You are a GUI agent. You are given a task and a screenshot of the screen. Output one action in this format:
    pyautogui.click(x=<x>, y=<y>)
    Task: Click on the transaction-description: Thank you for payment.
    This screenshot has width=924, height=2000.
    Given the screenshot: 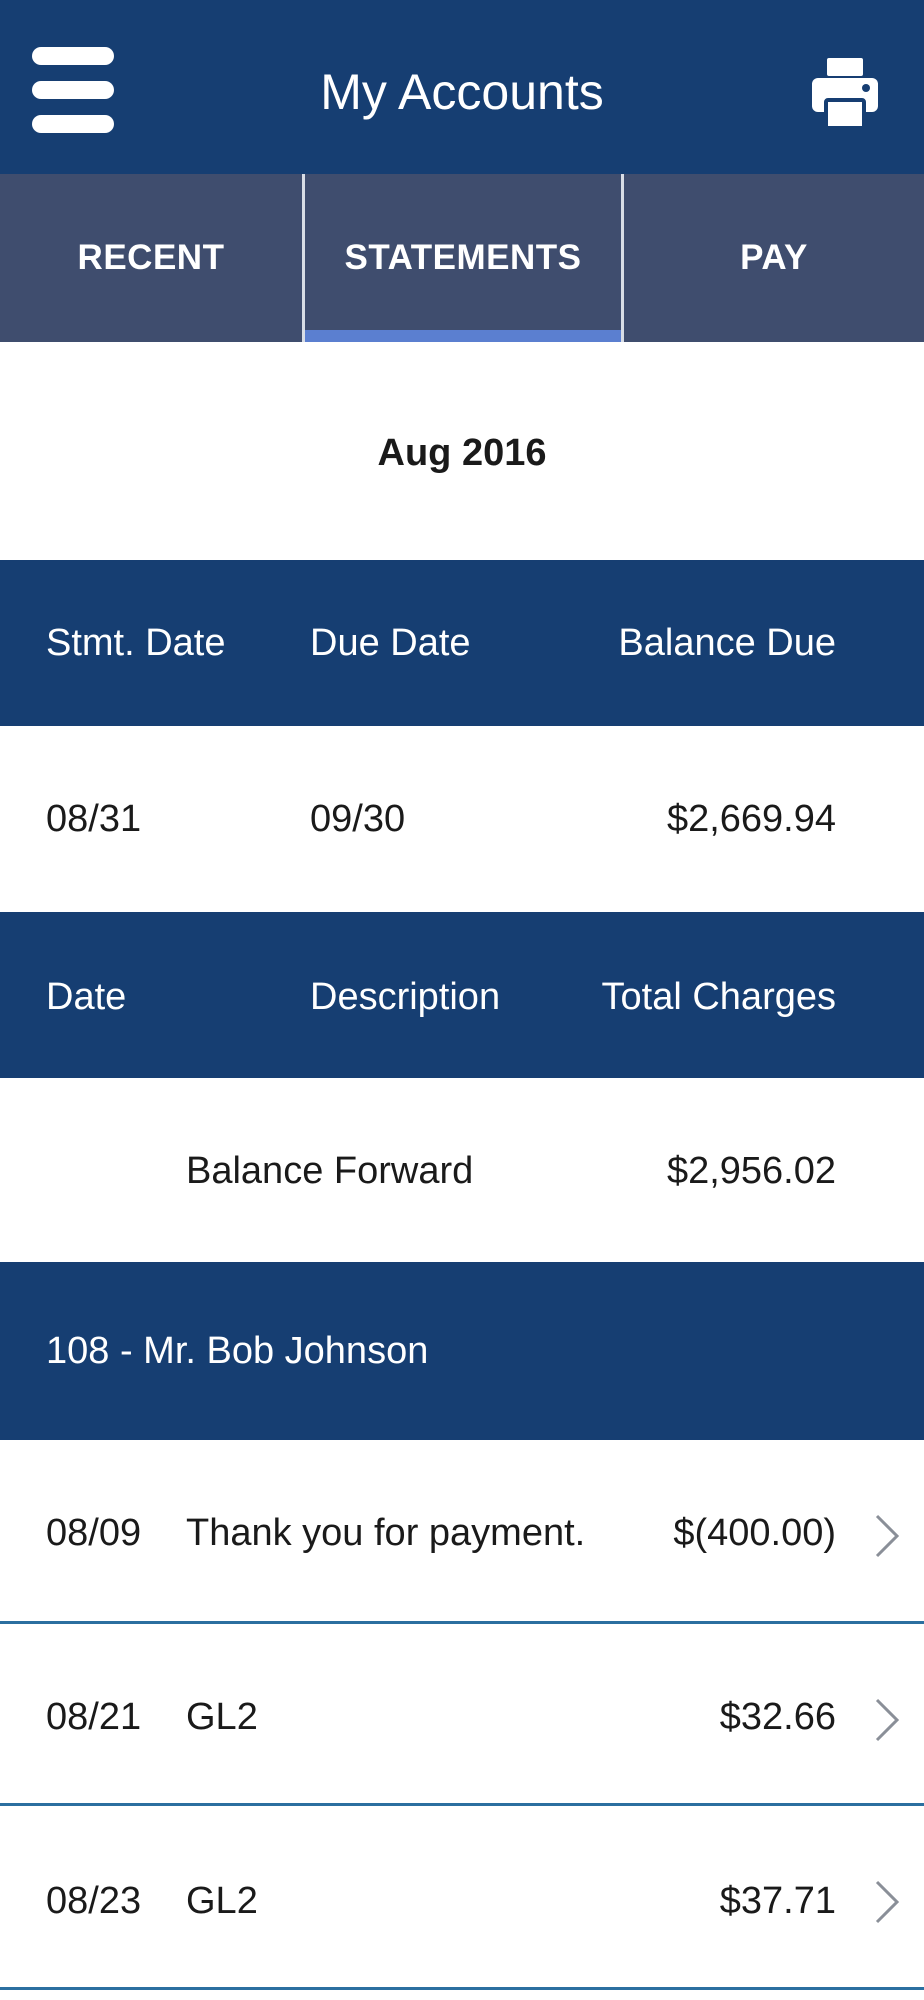 What is the action you would take?
    pyautogui.click(x=386, y=1533)
    